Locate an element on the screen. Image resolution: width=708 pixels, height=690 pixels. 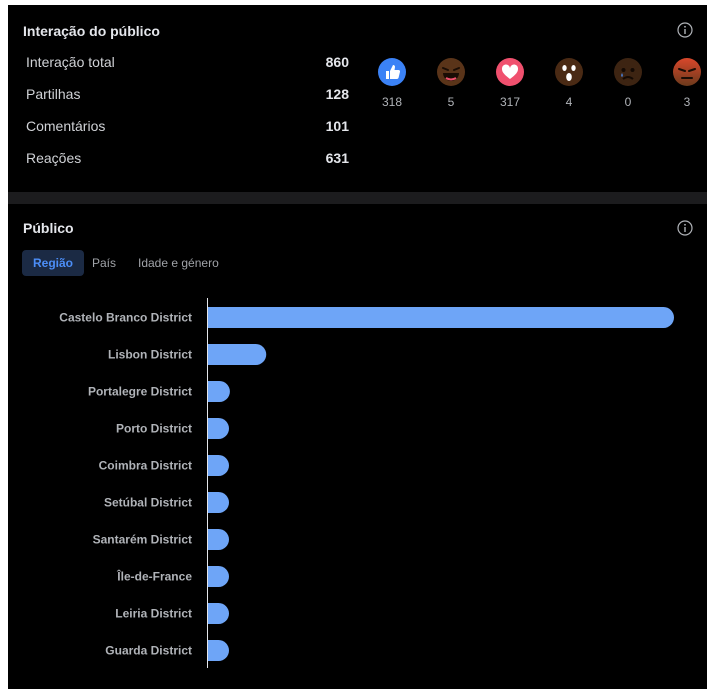
reaction-like: 318 is located at coordinates (392, 83).